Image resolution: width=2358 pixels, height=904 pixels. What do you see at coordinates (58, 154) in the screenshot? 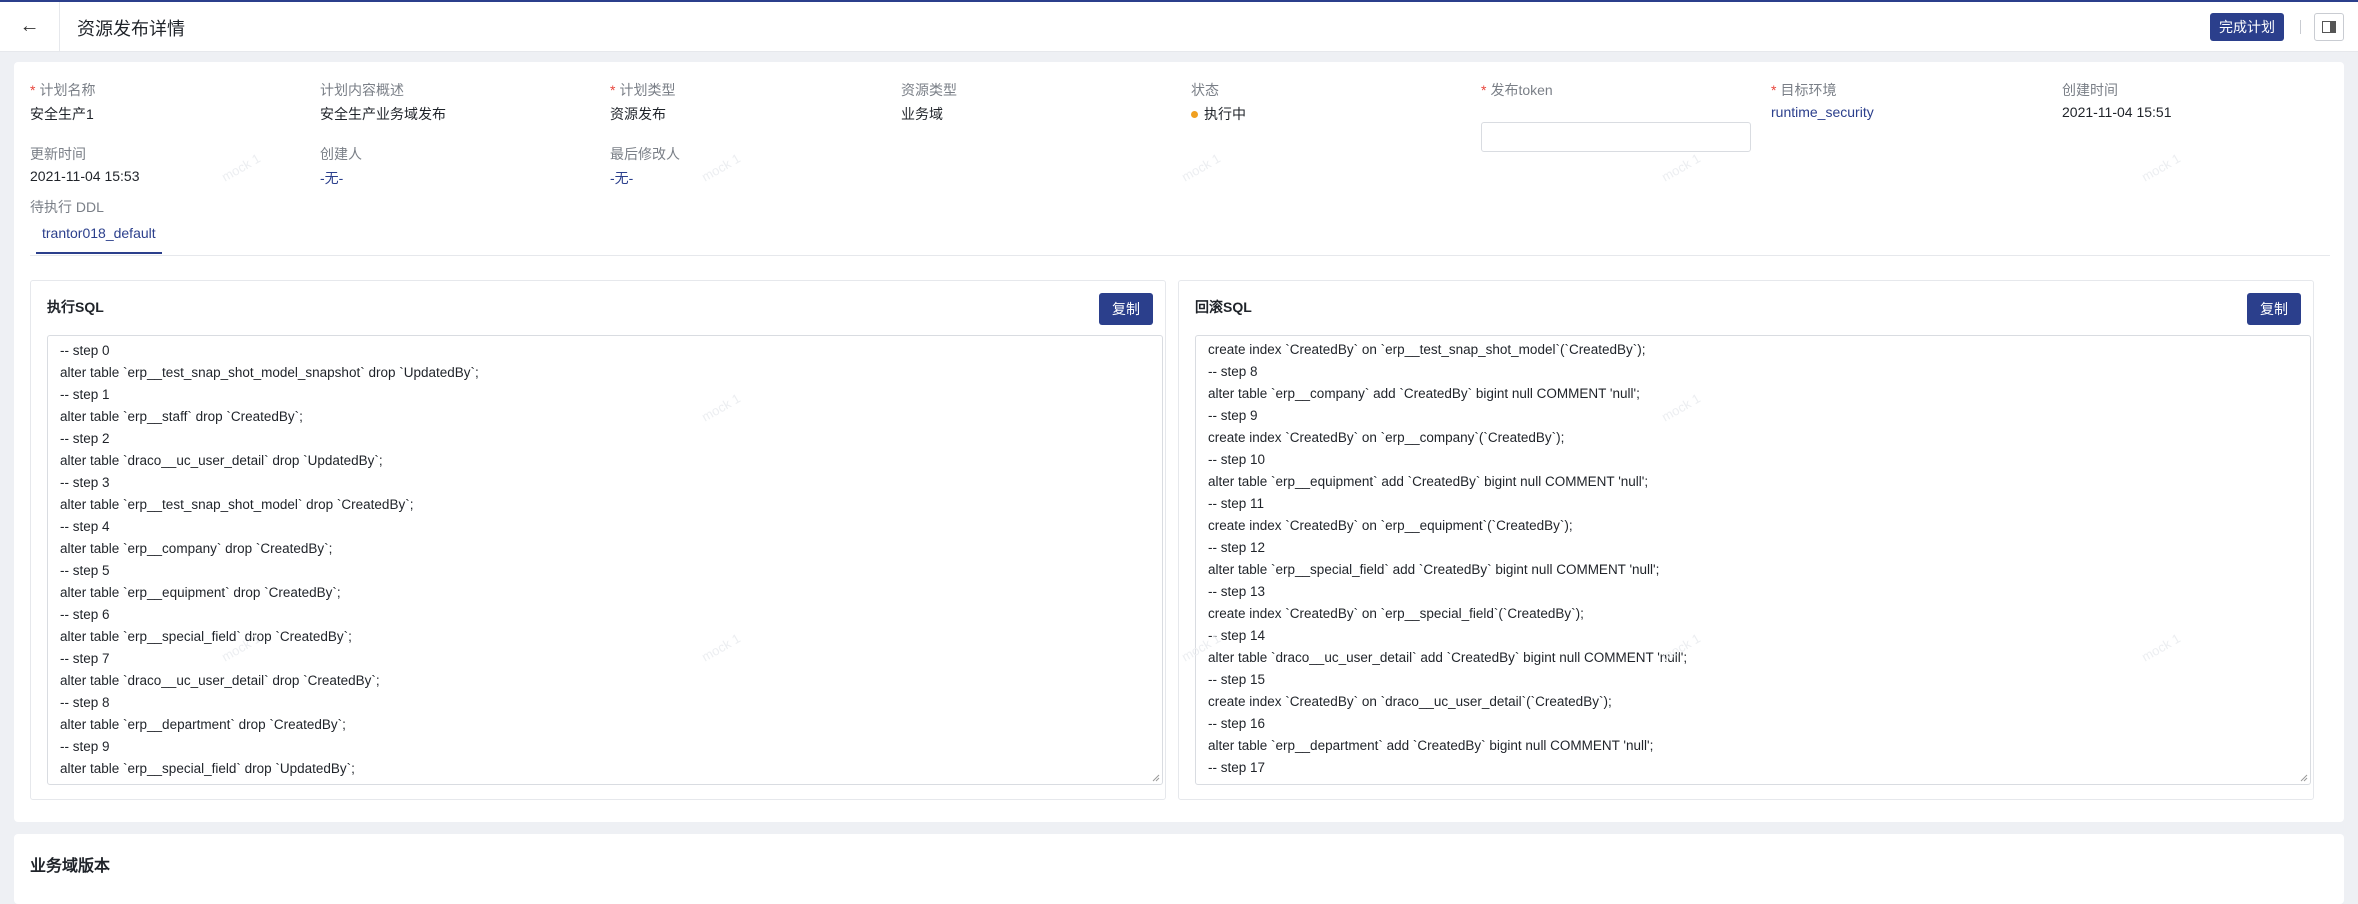
I see `field-label: 更新时间` at bounding box center [58, 154].